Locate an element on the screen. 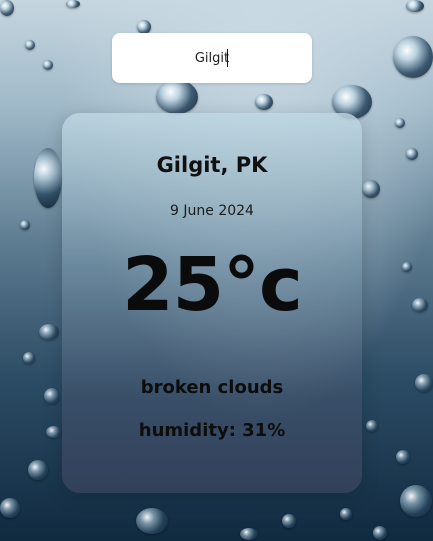 This screenshot has width=433, height=541. city-search-box is located at coordinates (212, 58).